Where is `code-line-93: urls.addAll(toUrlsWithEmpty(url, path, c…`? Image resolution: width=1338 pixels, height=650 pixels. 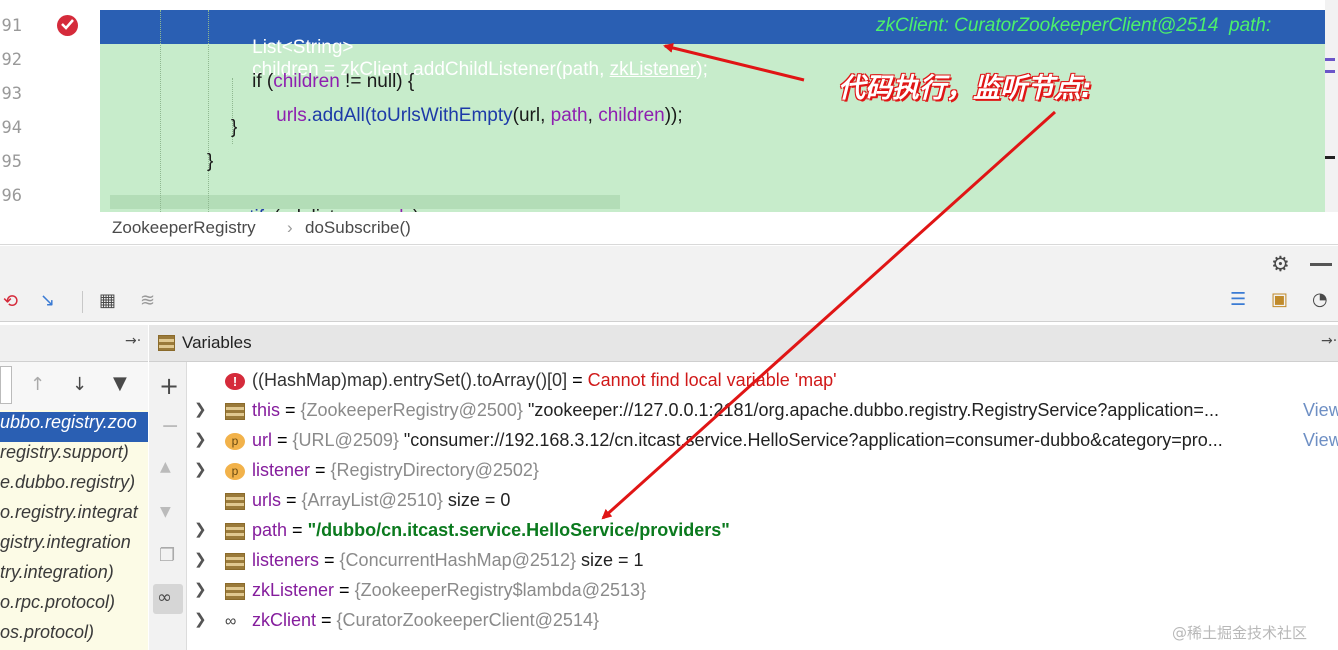
code-line-93: urls.addAll(toUrlsWithEmpty(url, path, c… is located at coordinates (469, 116).